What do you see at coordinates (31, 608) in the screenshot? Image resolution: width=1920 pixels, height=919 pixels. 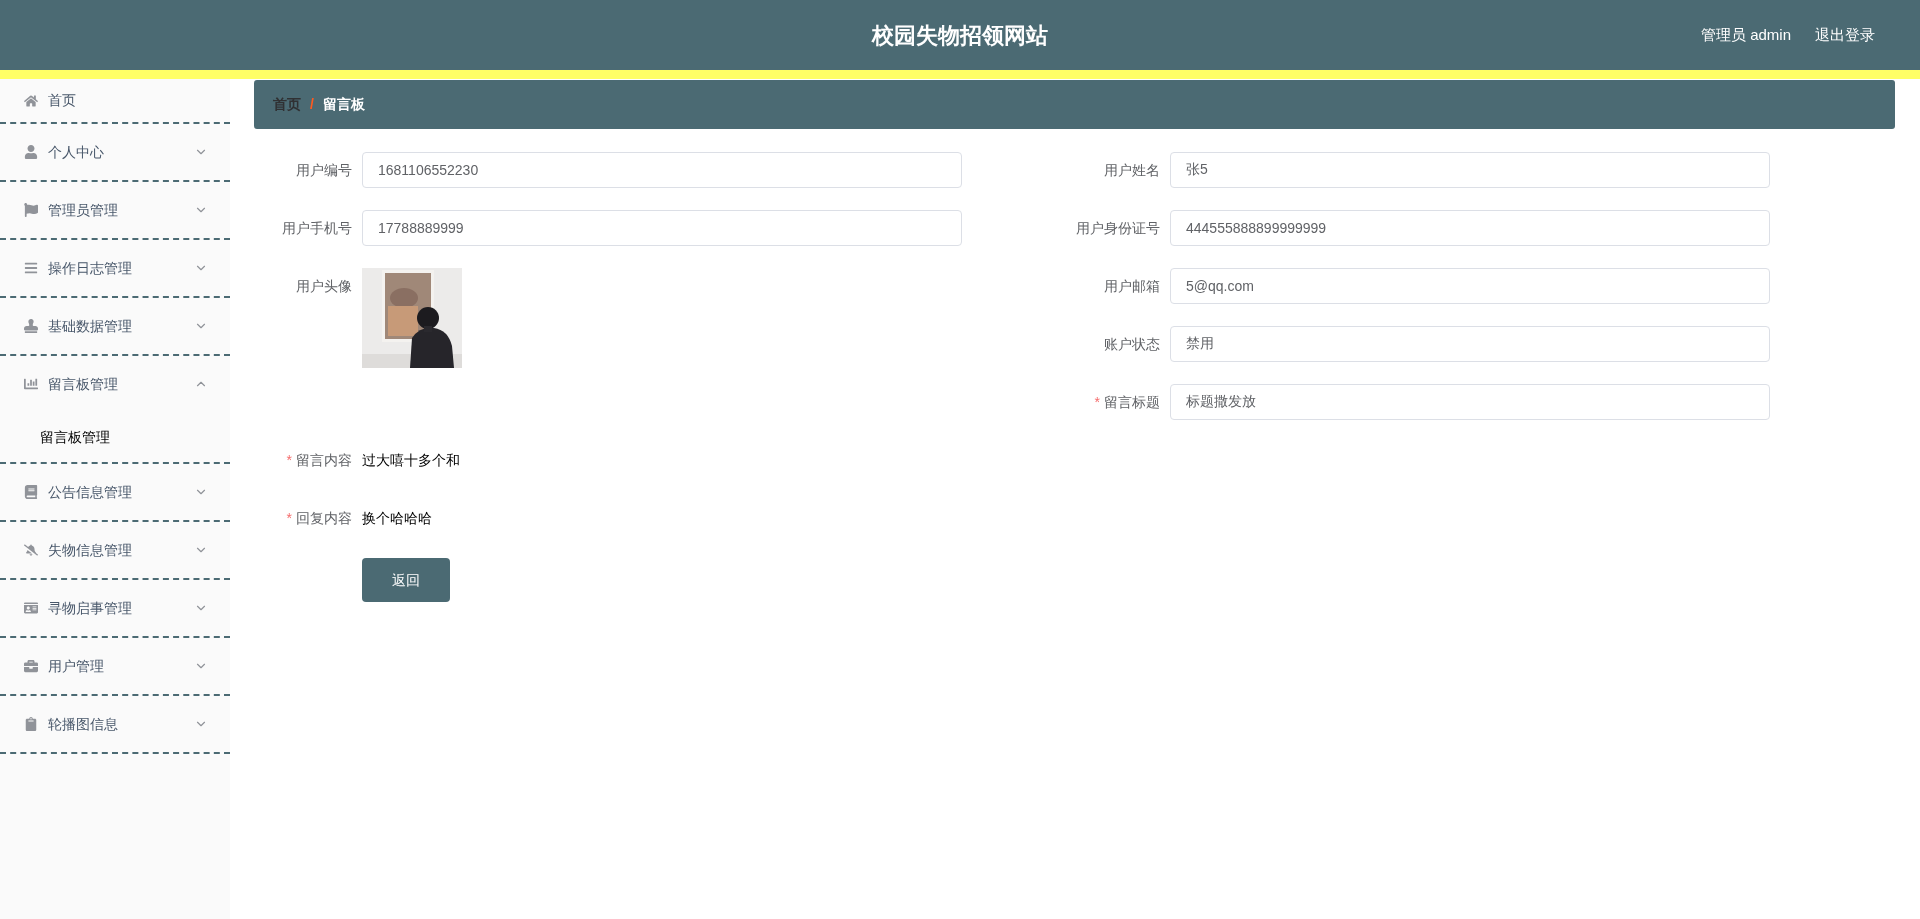 I see `id-card-icon` at bounding box center [31, 608].